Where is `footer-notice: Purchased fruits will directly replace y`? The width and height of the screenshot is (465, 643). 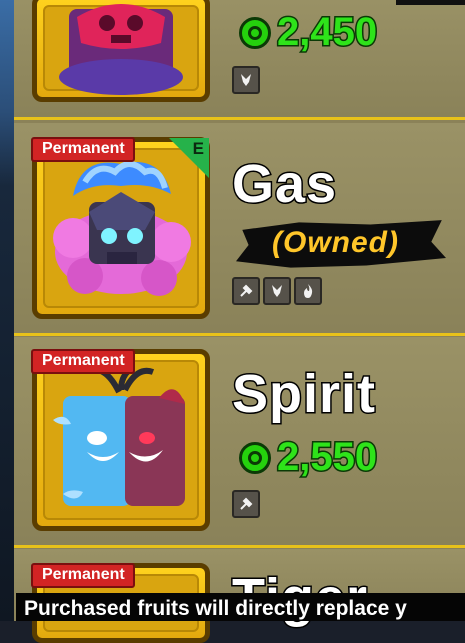 footer-notice: Purchased fruits will directly replace y is located at coordinates (240, 607).